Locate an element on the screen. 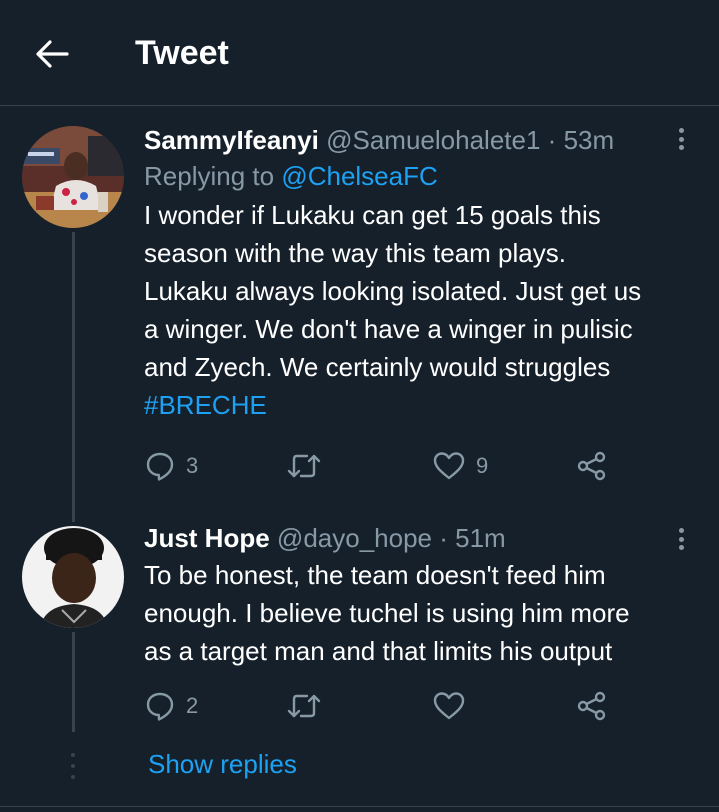  divider is located at coordinates (359, 806).